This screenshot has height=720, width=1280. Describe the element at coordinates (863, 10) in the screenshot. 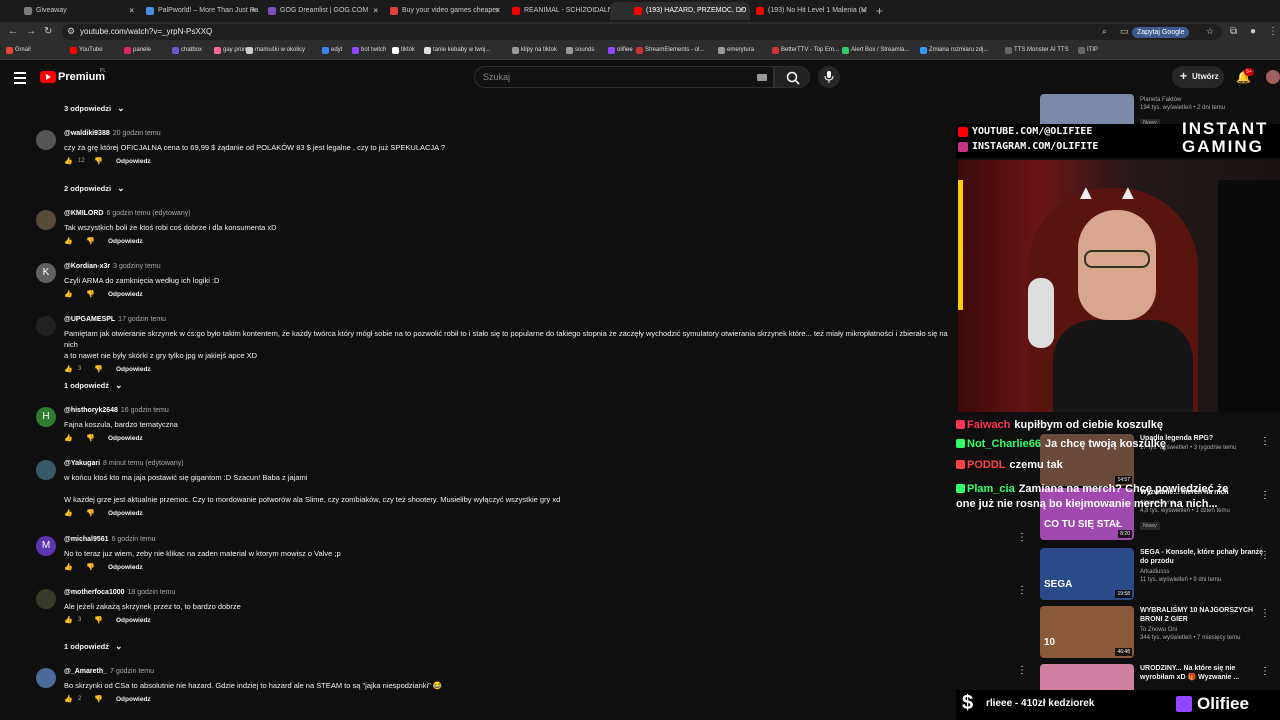

I see `close-tab-icon: ×` at that location.